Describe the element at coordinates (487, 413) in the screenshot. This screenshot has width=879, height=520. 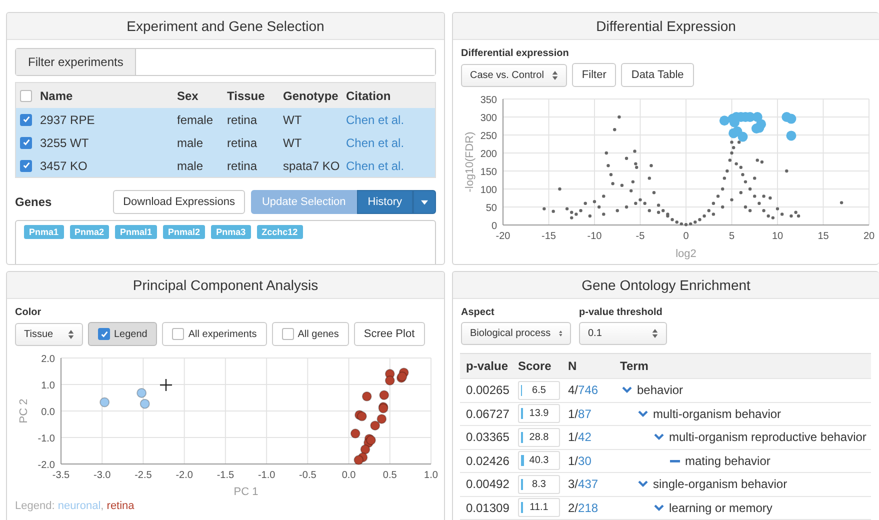
I see `table-cell-text: 0.06727` at that location.